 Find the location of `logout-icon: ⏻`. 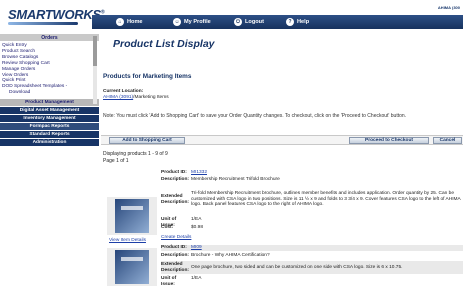

logout-icon: ⏻ is located at coordinates (238, 22).